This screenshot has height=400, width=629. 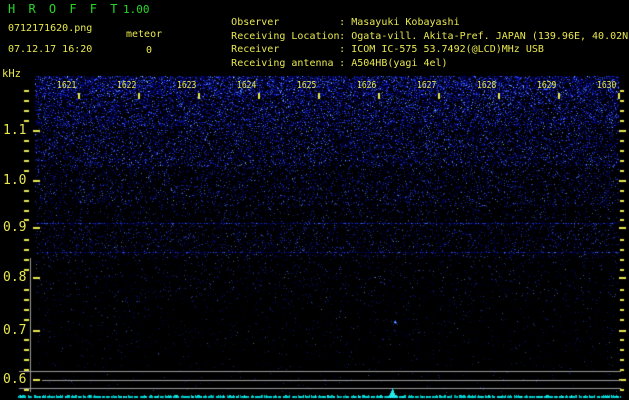 I want to click on app-version: 1.00, so click(x=136, y=9).